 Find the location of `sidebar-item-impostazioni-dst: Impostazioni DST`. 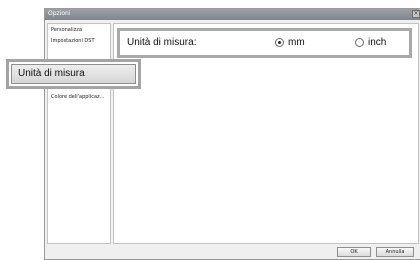

sidebar-item-impostazioni-dst: Impostazioni DST is located at coordinates (73, 41).